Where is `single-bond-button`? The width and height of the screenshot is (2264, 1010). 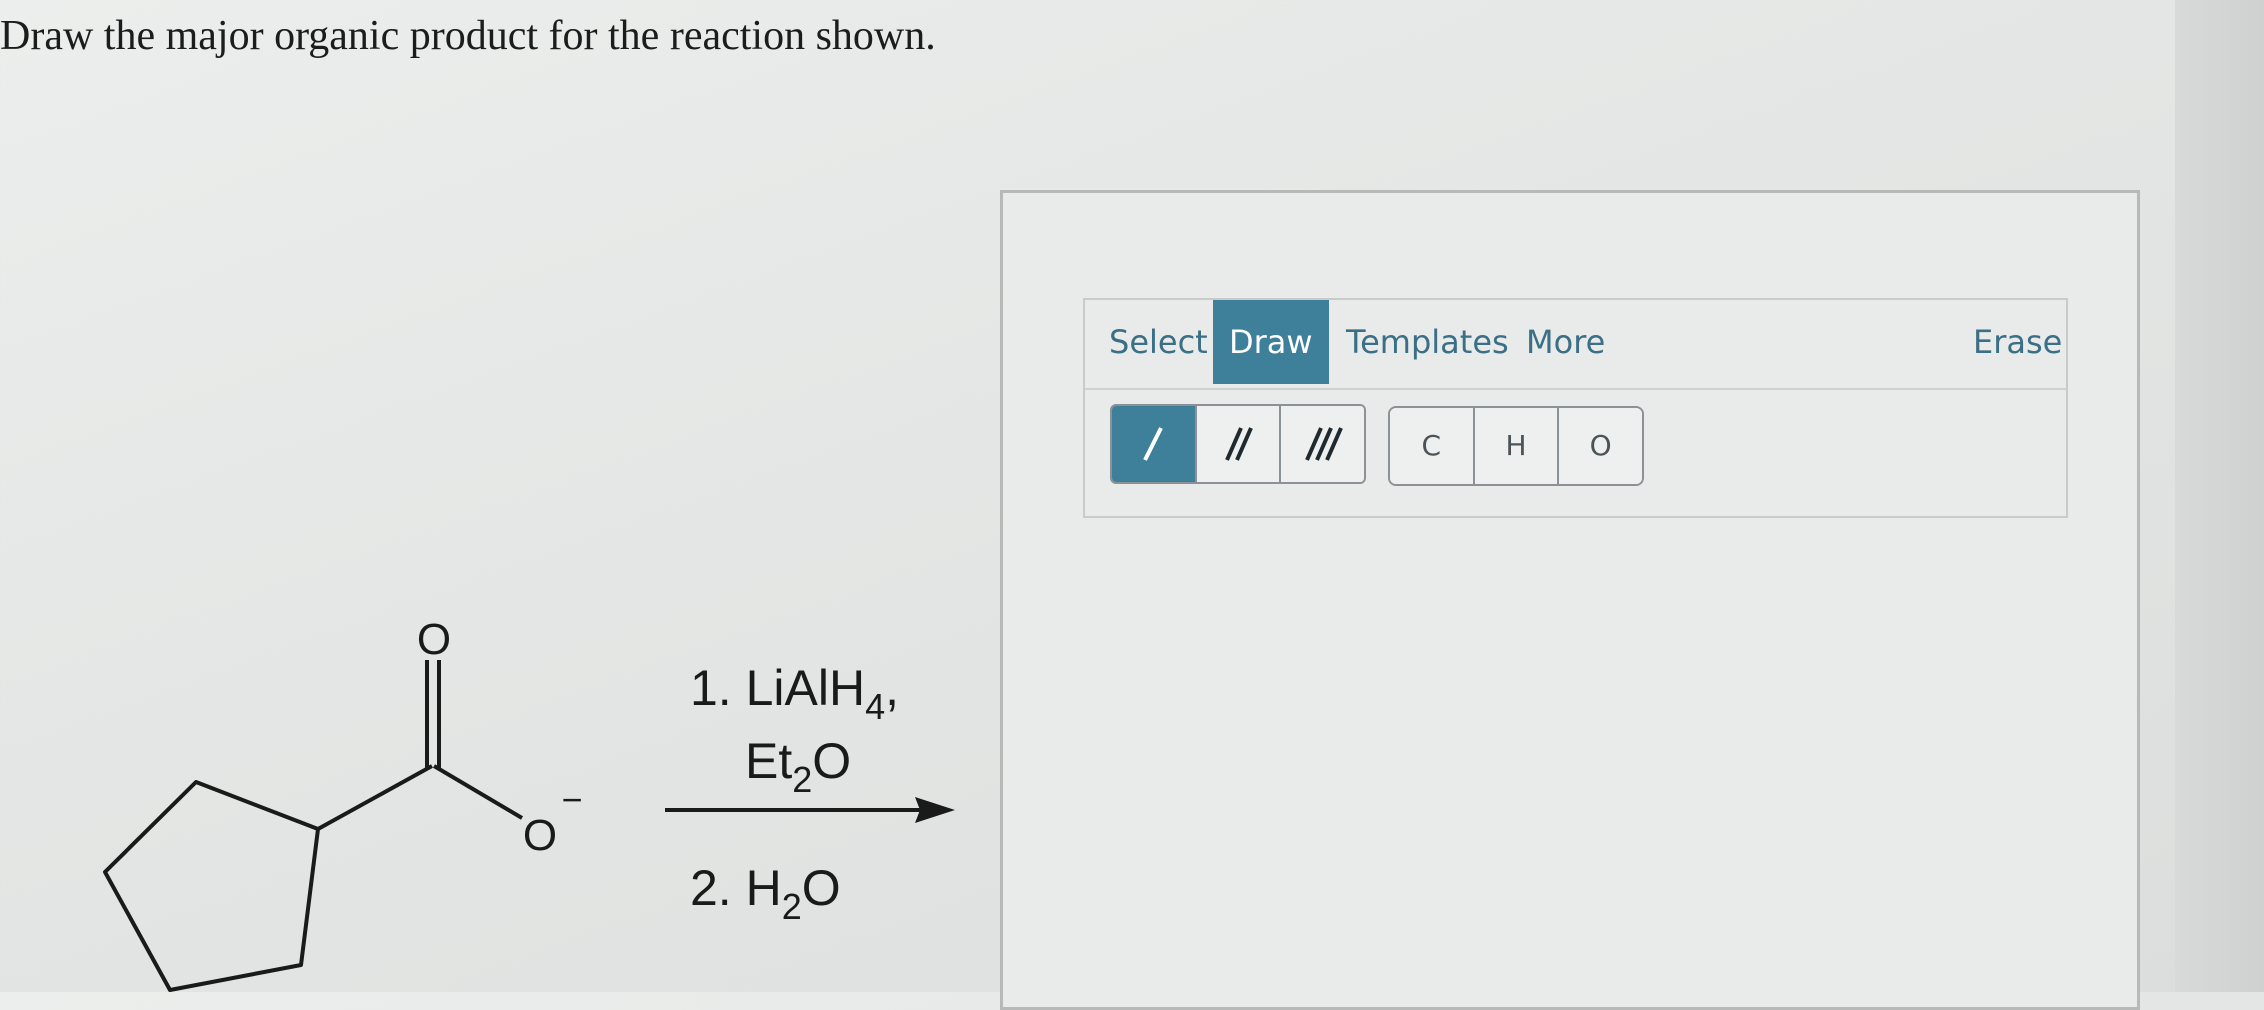
single-bond-button is located at coordinates (1154, 444).